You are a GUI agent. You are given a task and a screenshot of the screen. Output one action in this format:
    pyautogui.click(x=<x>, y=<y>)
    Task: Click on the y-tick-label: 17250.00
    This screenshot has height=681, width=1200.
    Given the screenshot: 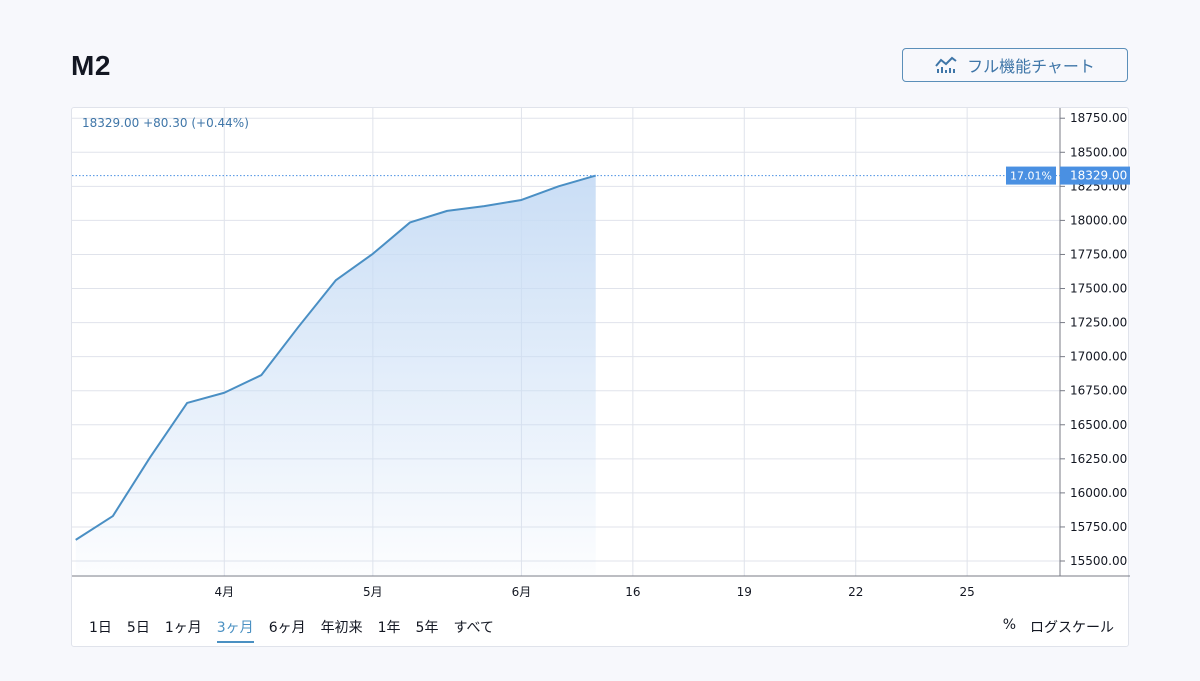 What is the action you would take?
    pyautogui.click(x=1098, y=323)
    